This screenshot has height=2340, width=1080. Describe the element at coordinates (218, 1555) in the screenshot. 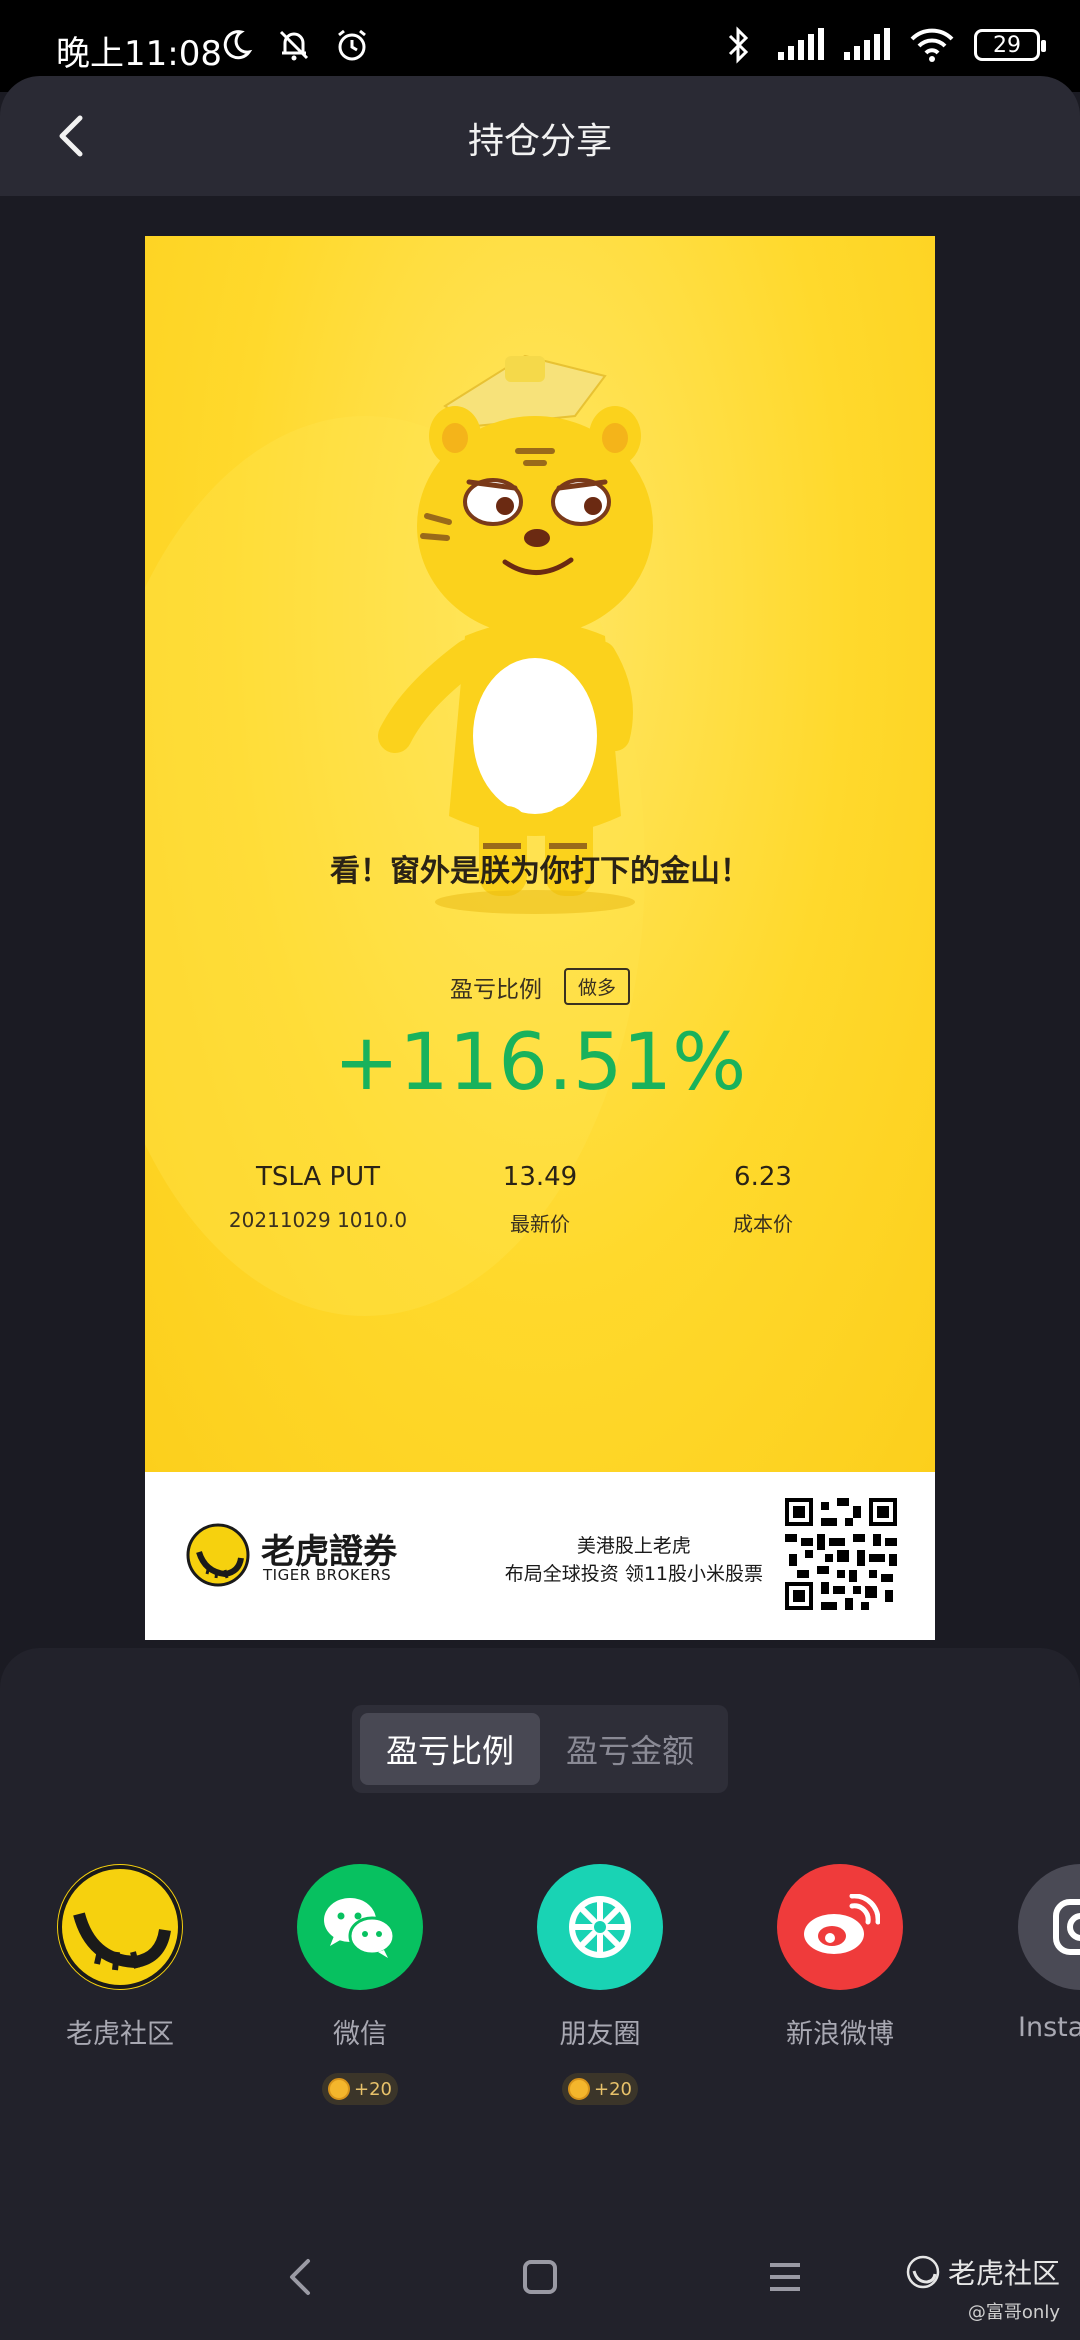

I see `tiger-brokers-logo-icon` at that location.